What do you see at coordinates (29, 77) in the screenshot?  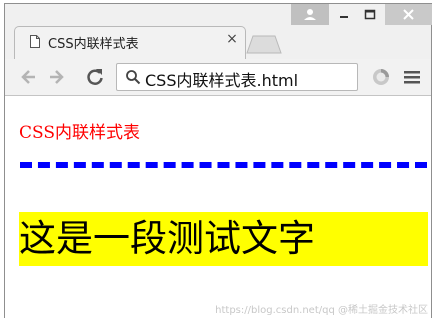 I see `arrow-left-icon` at bounding box center [29, 77].